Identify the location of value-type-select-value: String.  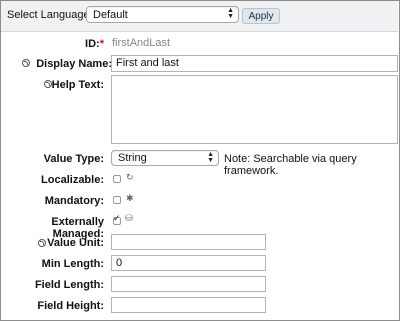
(132, 158).